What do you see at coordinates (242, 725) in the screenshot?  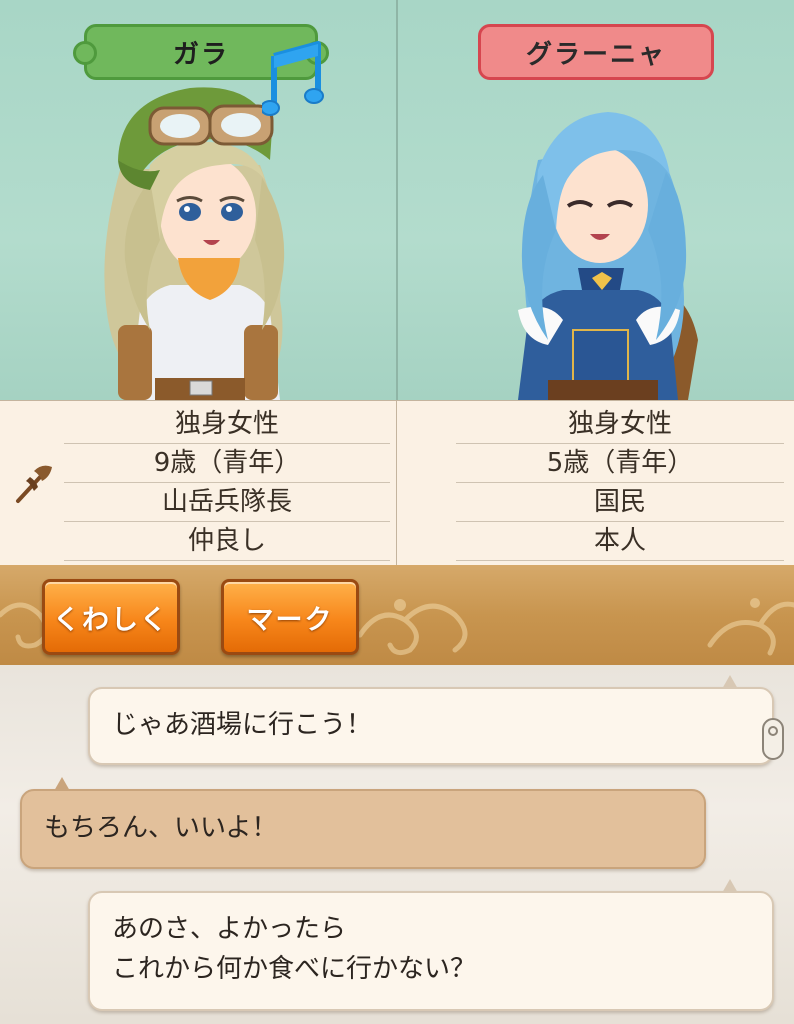 I see `chat-message-text: じゃあ酒場に行こう！` at bounding box center [242, 725].